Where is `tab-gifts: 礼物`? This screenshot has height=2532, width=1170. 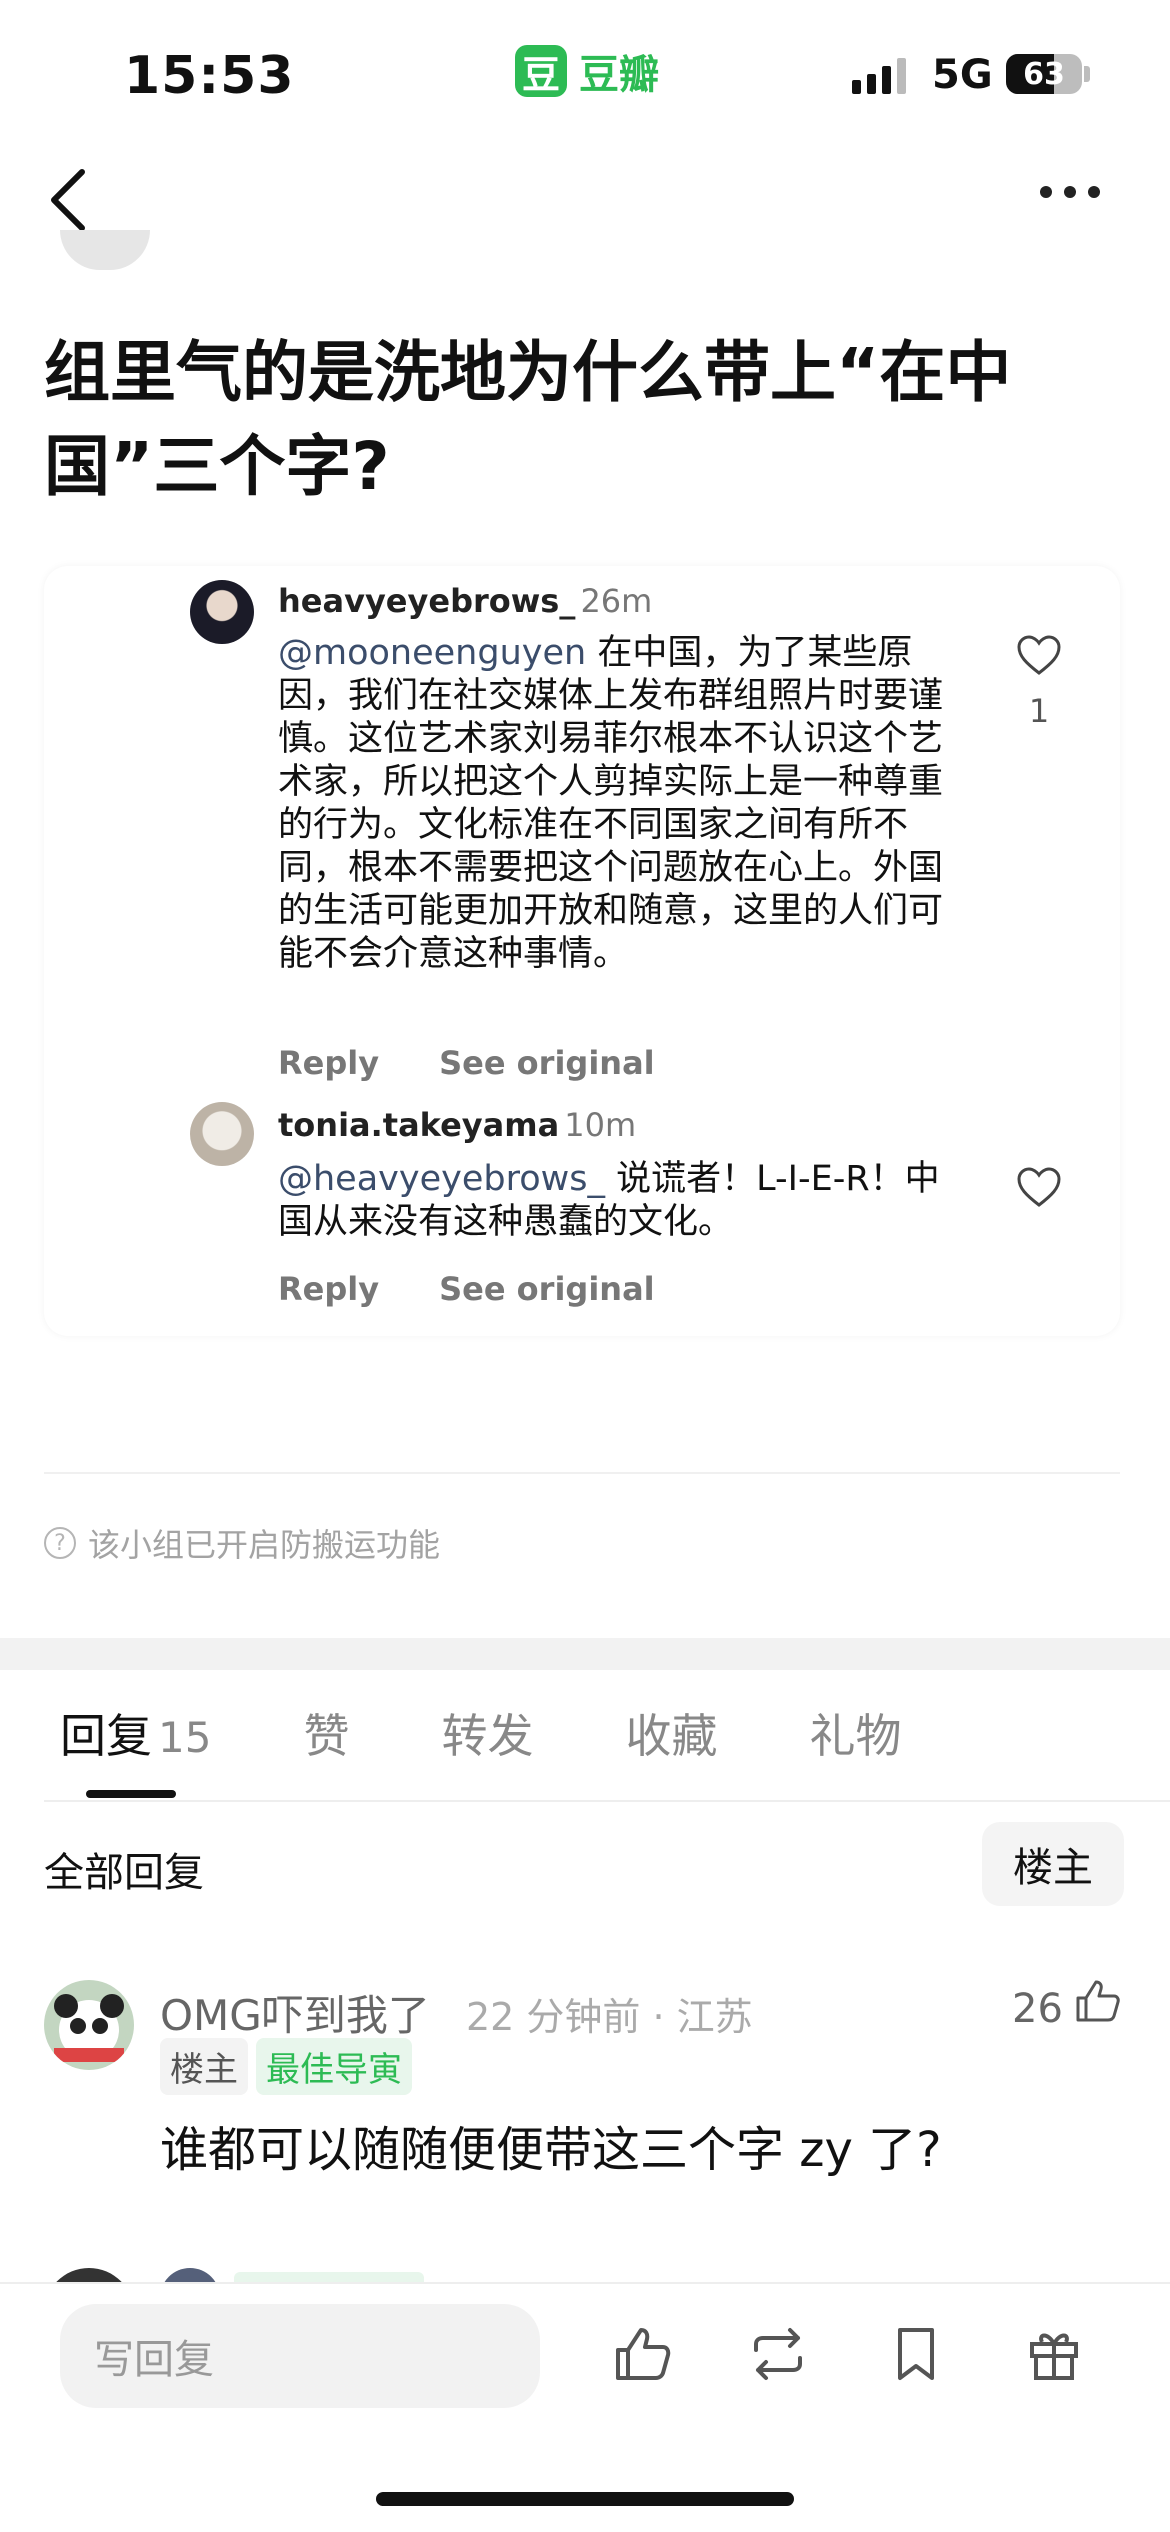 tab-gifts: 礼物 is located at coordinates (855, 1733).